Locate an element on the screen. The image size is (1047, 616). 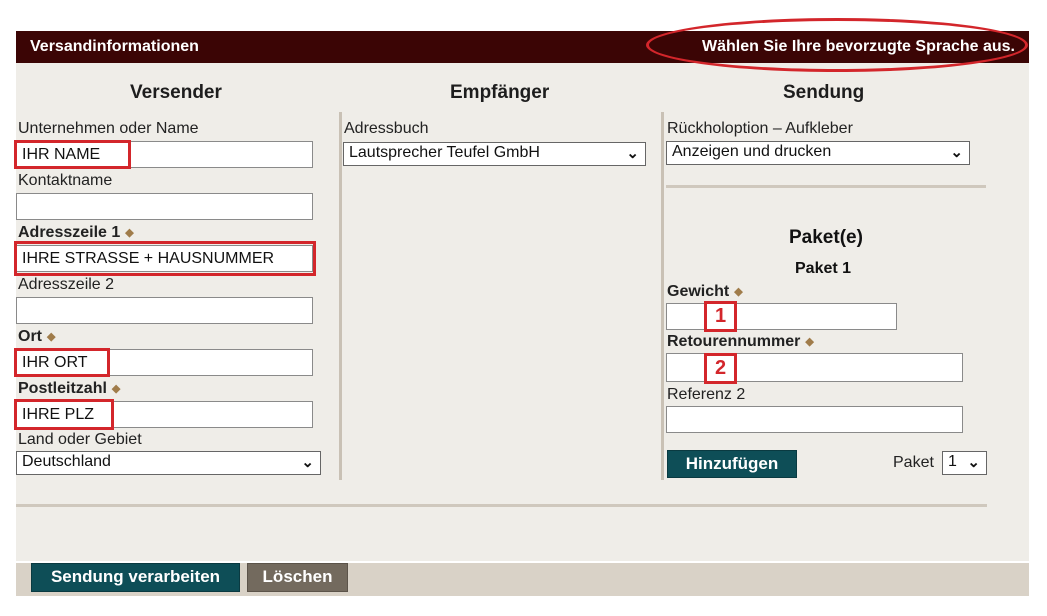
city-highlight-box is located at coordinates (62, 362).